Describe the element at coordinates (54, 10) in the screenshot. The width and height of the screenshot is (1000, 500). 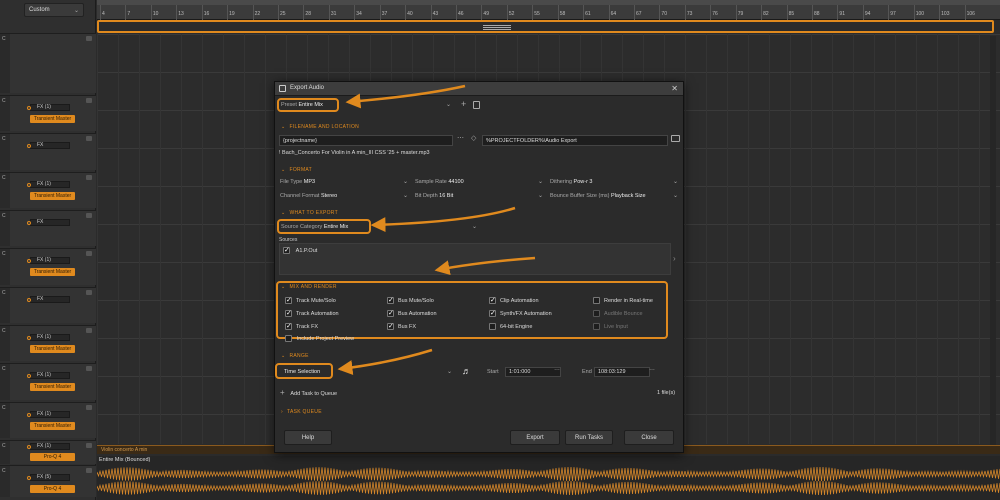
I see `workspace-dropdown: Custom ⌄` at that location.